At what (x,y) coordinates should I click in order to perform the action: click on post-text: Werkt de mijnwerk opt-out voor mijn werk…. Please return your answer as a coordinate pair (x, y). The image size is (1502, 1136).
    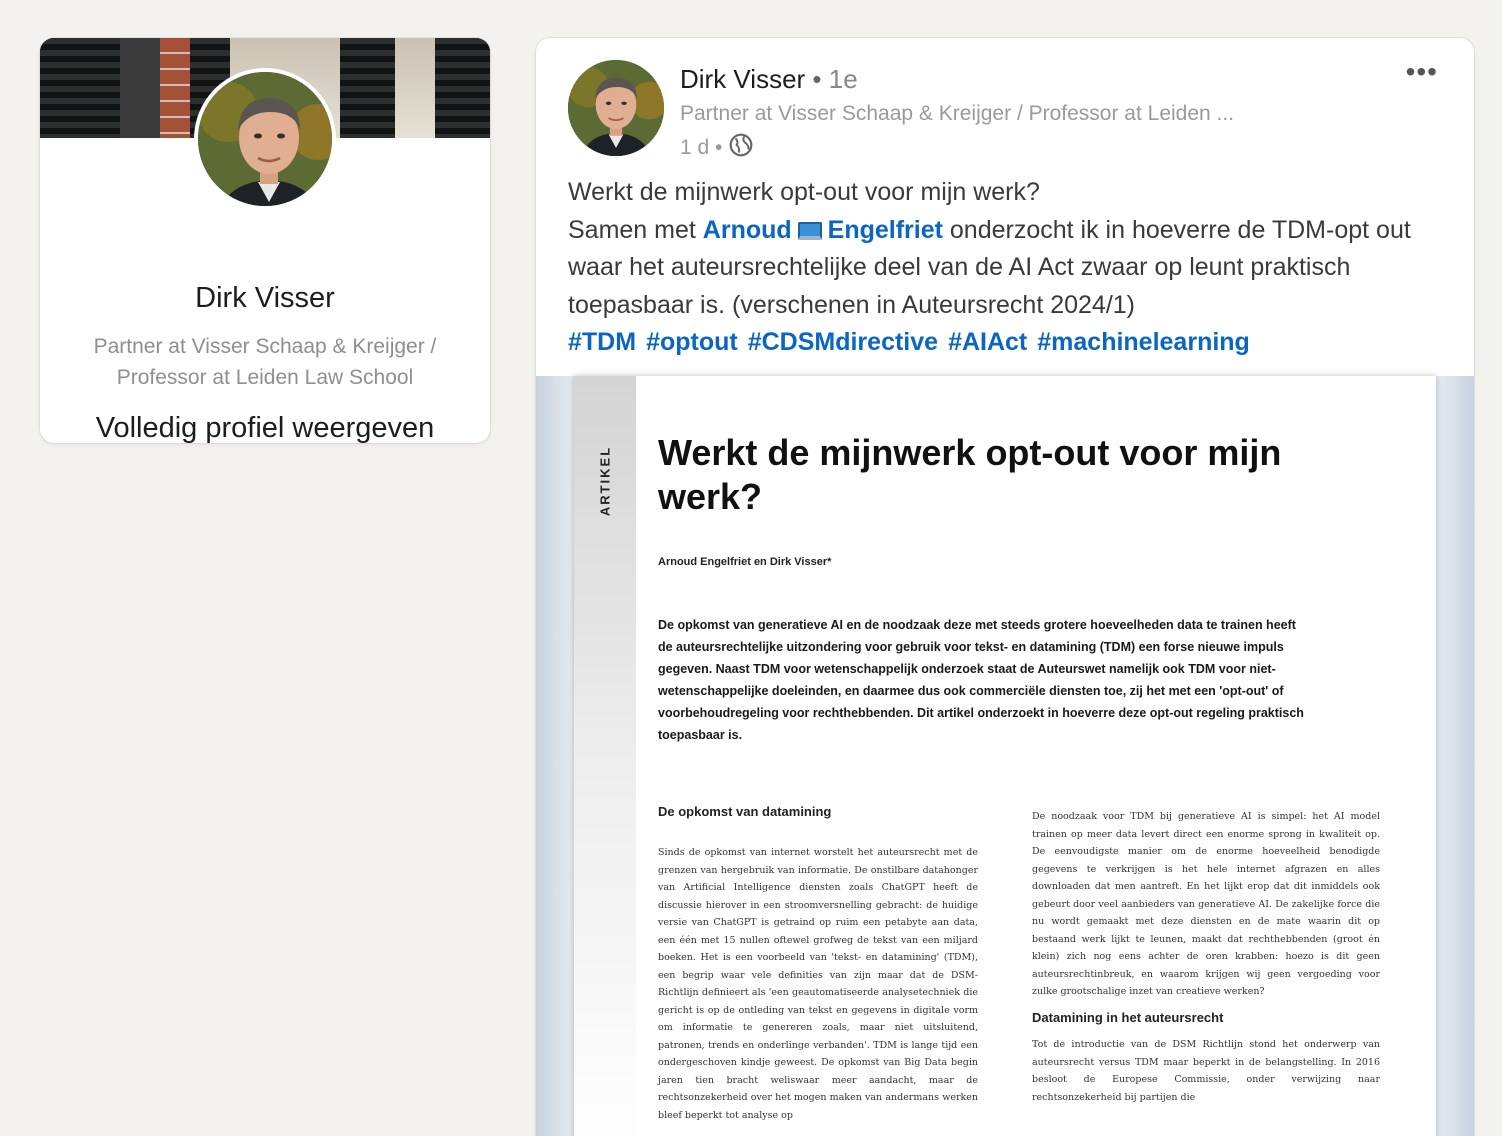
    Looking at the image, I should click on (1008, 268).